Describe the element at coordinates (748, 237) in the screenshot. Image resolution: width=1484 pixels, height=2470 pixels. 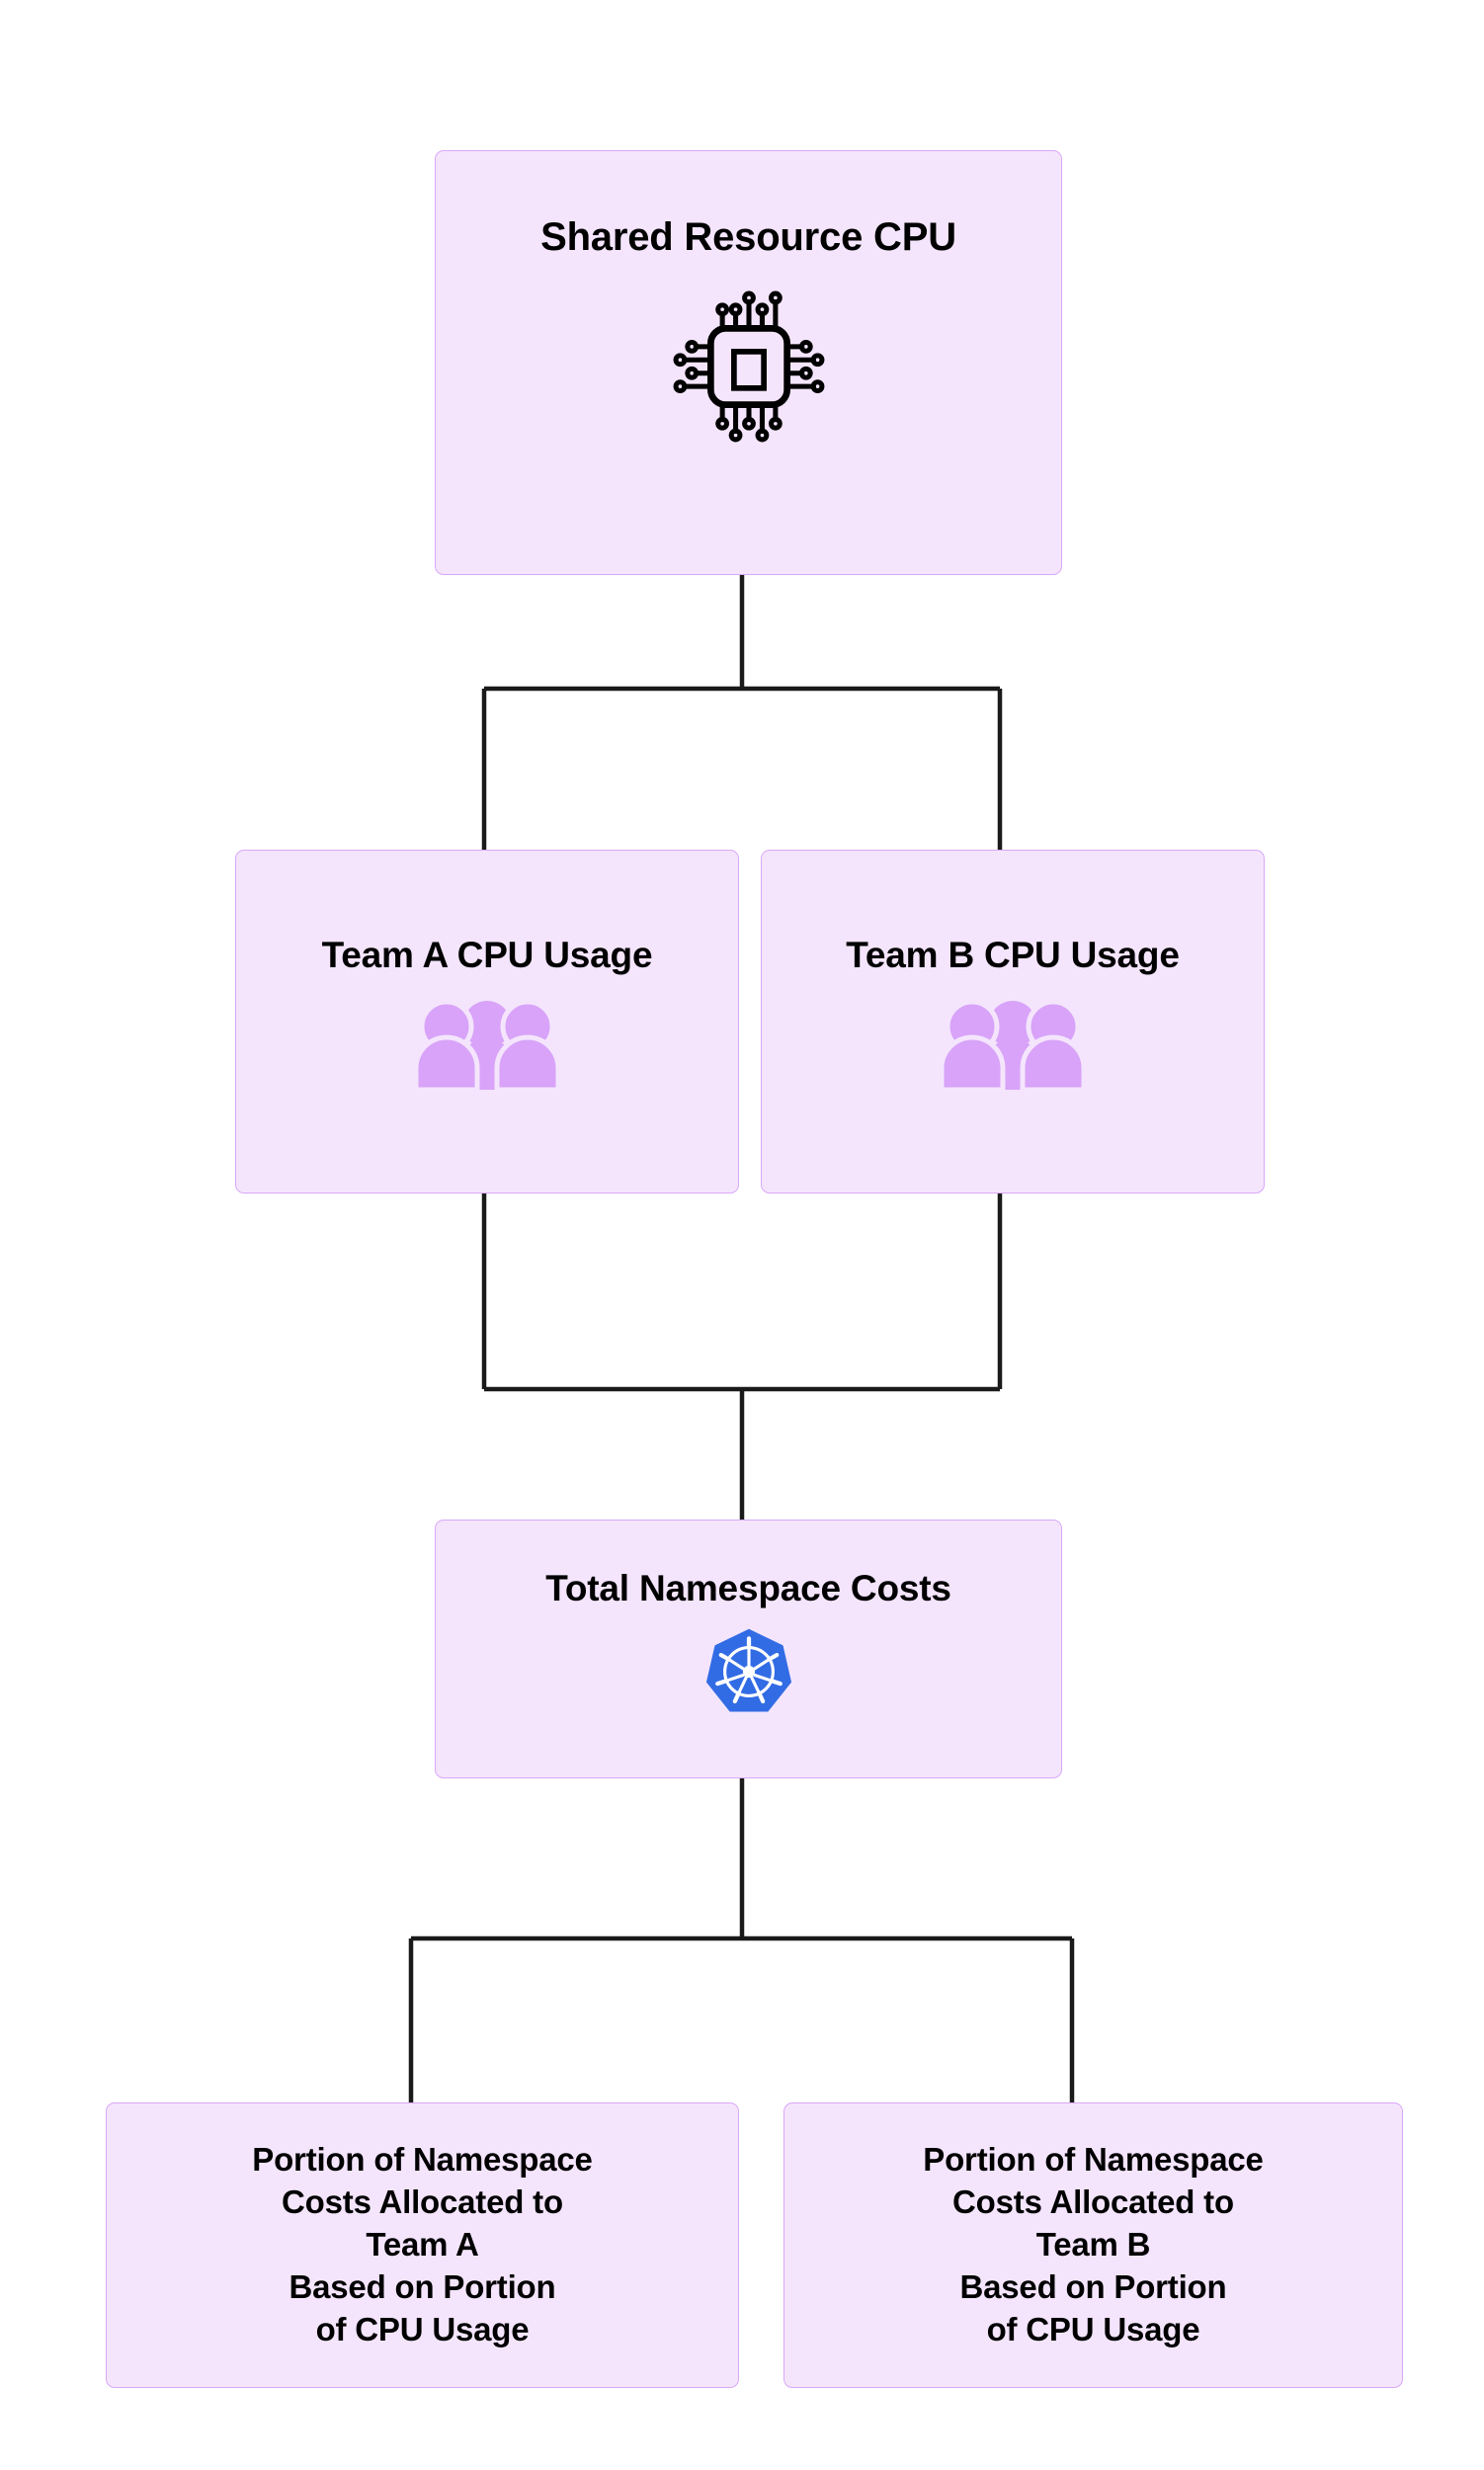
I see `node-shared-resource-cpu-label: Shared Resource CPU` at that location.